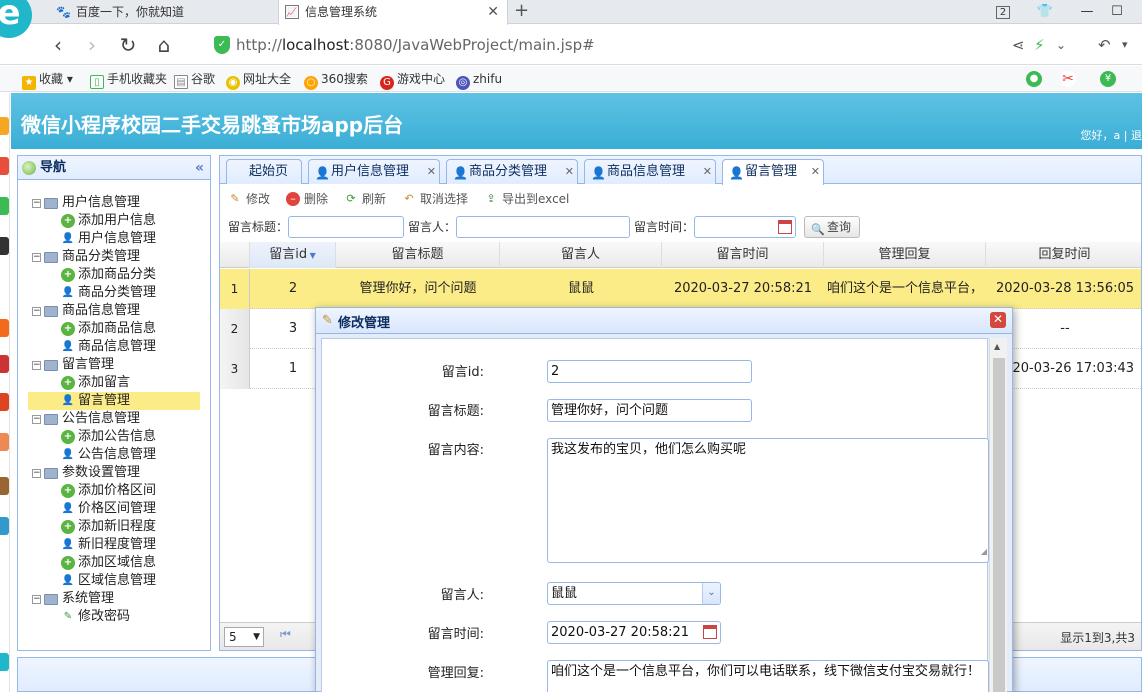 The width and height of the screenshot is (1142, 692). Describe the element at coordinates (768, 500) in the screenshot. I see `field-content-textarea: 我这发布的宝贝，他们怎么购买呢 ◢` at that location.